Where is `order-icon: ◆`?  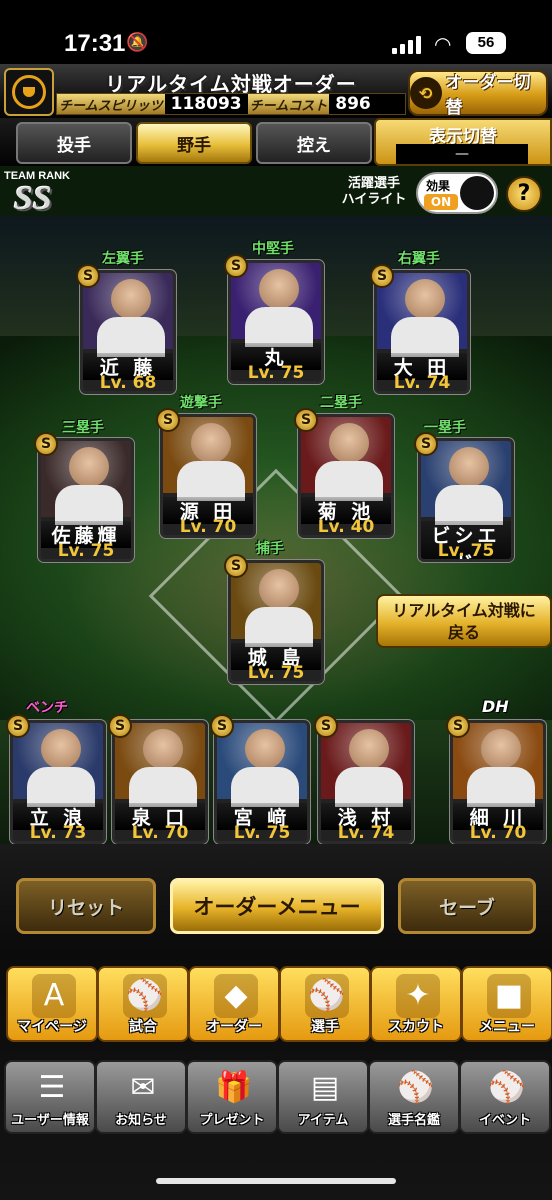
order-icon: ◆ is located at coordinates (236, 996).